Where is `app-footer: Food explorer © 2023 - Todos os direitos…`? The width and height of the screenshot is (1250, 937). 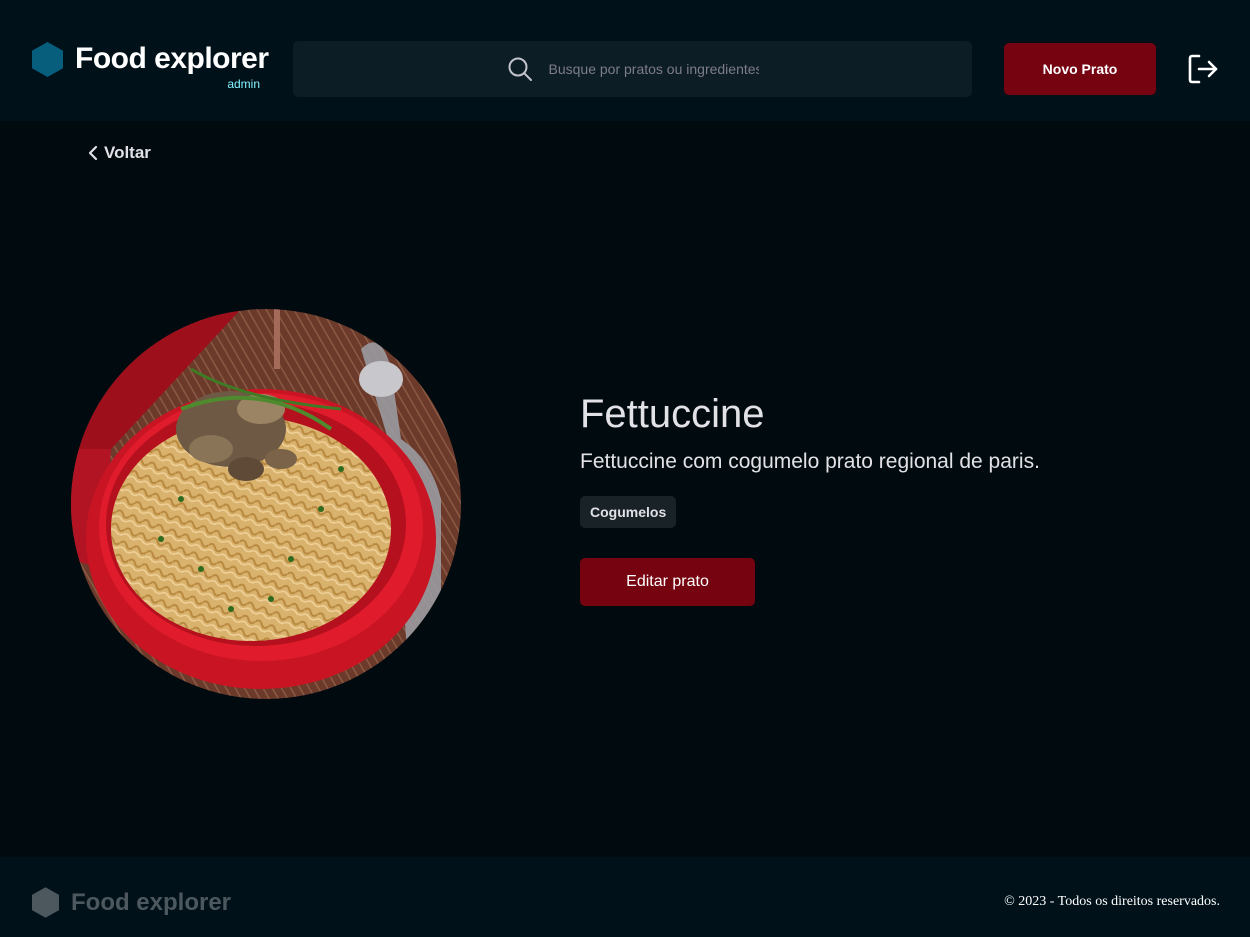
app-footer: Food explorer © 2023 - Todos os direitos… is located at coordinates (625, 897).